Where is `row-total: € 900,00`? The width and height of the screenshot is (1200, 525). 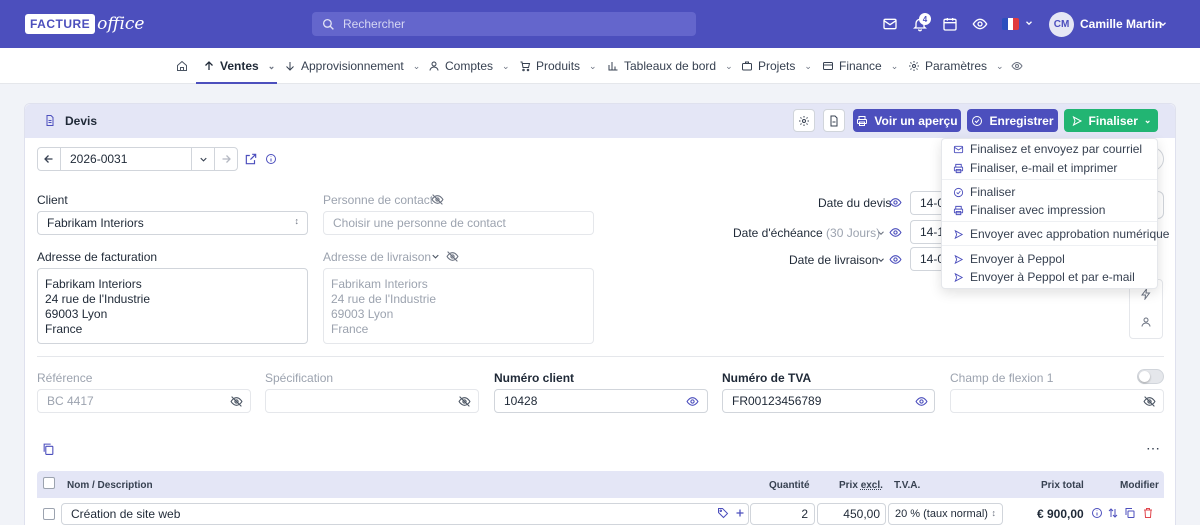 row-total: € 900,00 is located at coordinates (1060, 514).